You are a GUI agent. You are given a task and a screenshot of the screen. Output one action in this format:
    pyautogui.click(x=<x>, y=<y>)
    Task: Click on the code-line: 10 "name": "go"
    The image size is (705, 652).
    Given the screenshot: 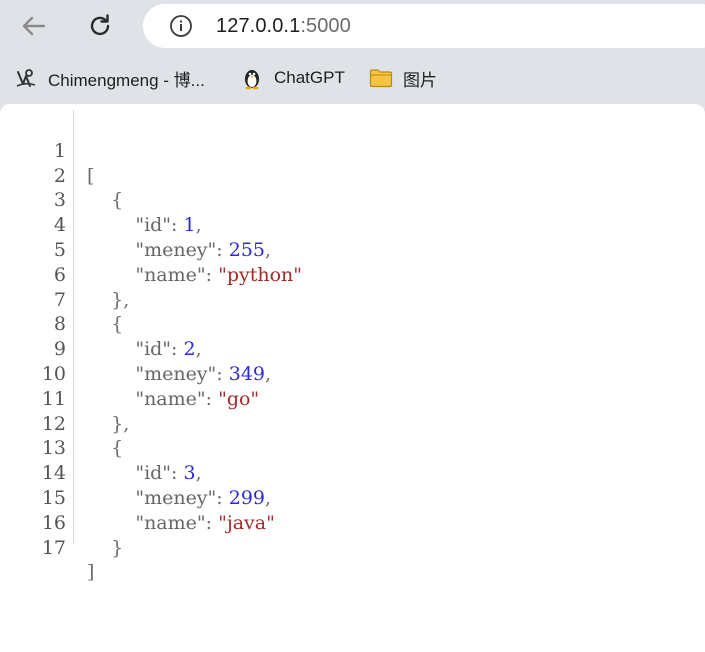 What is the action you would take?
    pyautogui.click(x=129, y=373)
    